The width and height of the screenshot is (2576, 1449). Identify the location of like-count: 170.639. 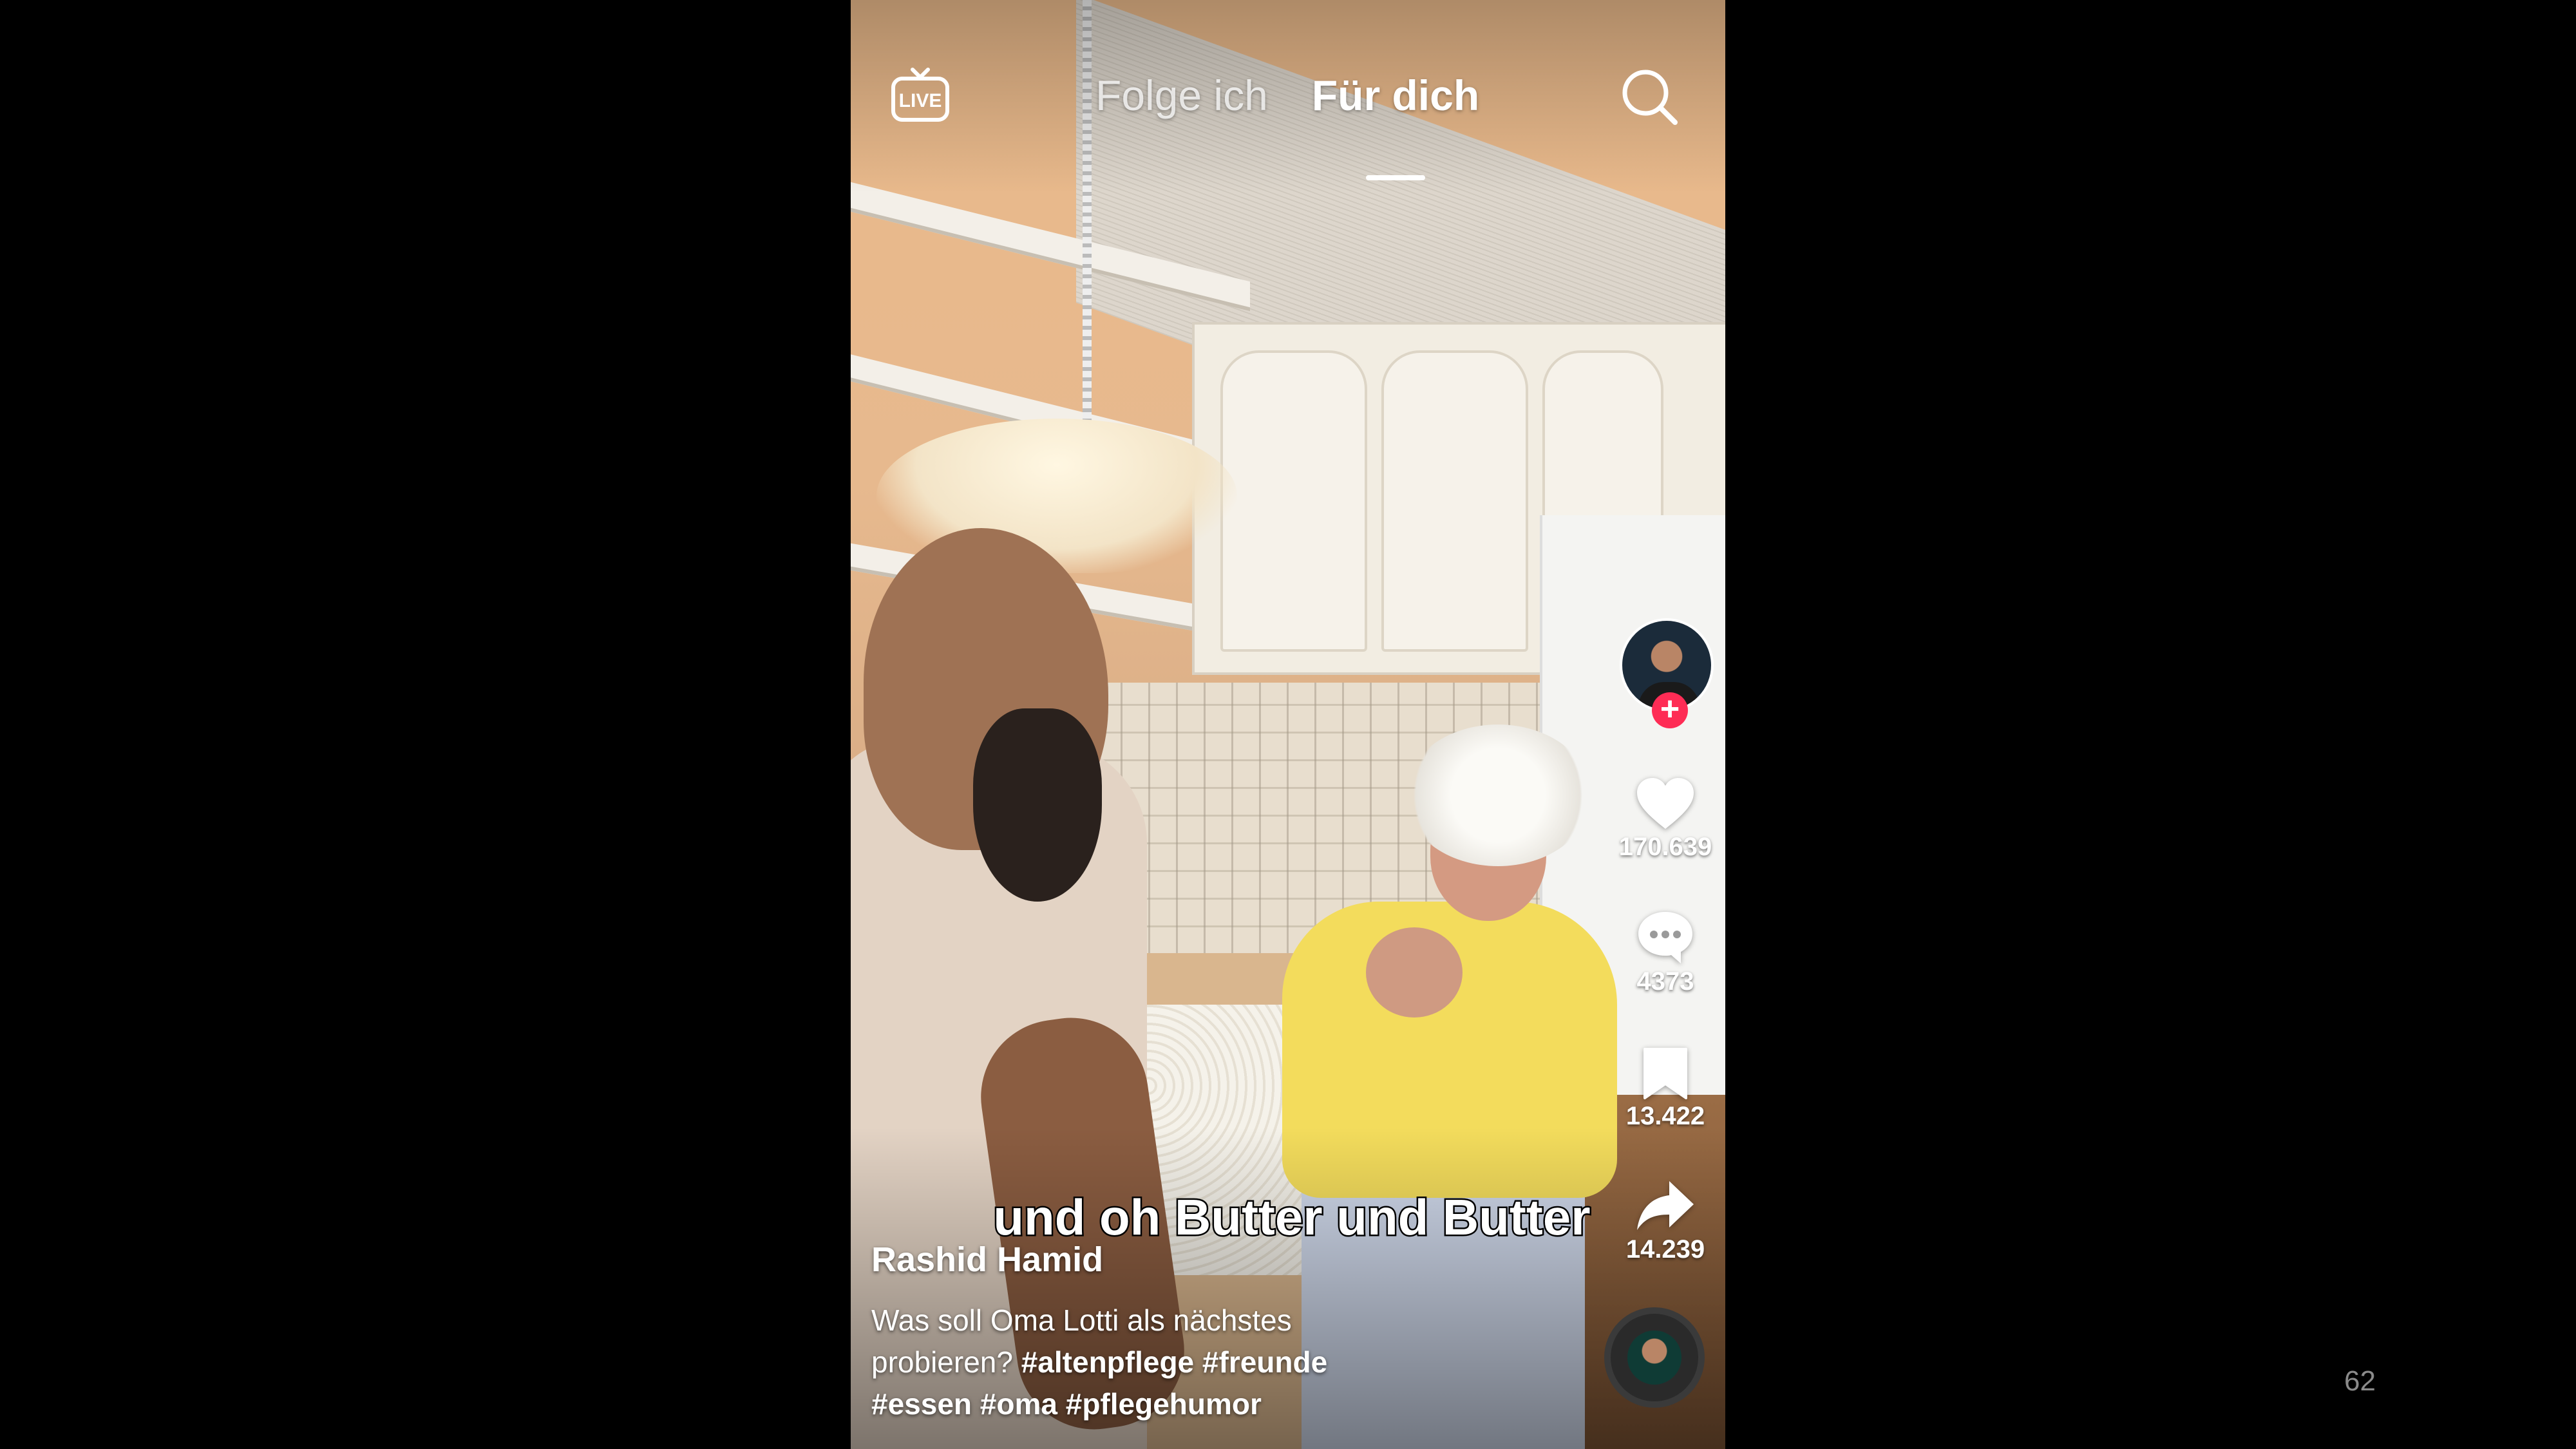
(1665, 847).